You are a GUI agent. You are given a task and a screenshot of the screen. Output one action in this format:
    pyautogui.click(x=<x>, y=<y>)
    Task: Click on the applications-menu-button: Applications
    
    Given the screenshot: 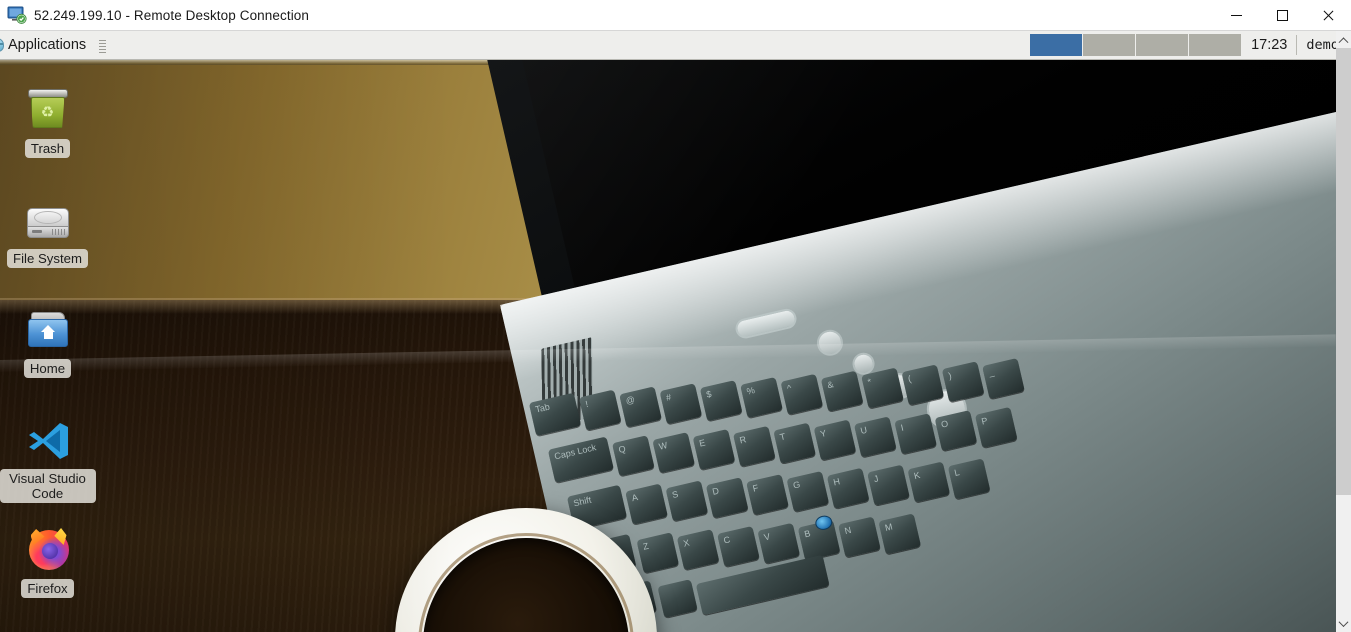 What is the action you would take?
    pyautogui.click(x=46, y=45)
    